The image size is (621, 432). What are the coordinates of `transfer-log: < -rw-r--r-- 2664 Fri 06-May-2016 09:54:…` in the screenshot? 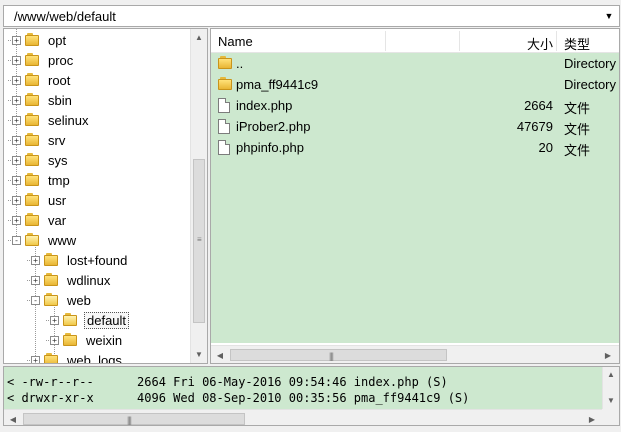 It's located at (311, 396).